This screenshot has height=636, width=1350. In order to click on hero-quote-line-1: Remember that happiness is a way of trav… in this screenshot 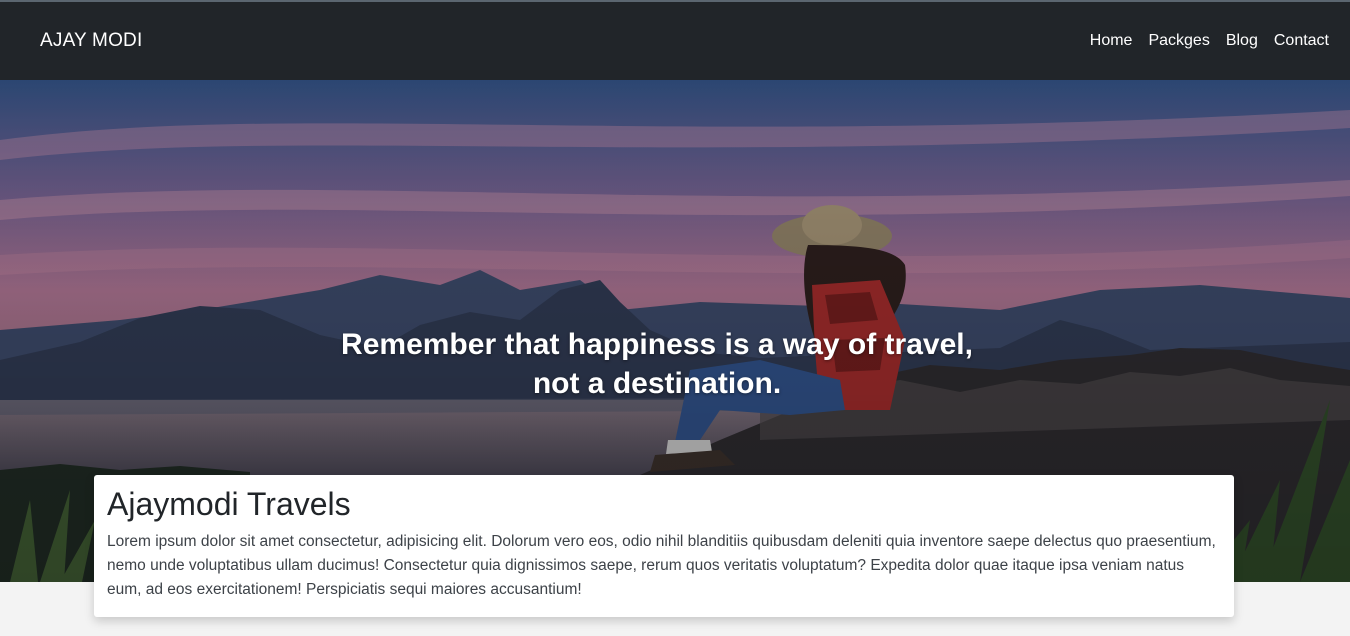, I will do `click(657, 344)`.